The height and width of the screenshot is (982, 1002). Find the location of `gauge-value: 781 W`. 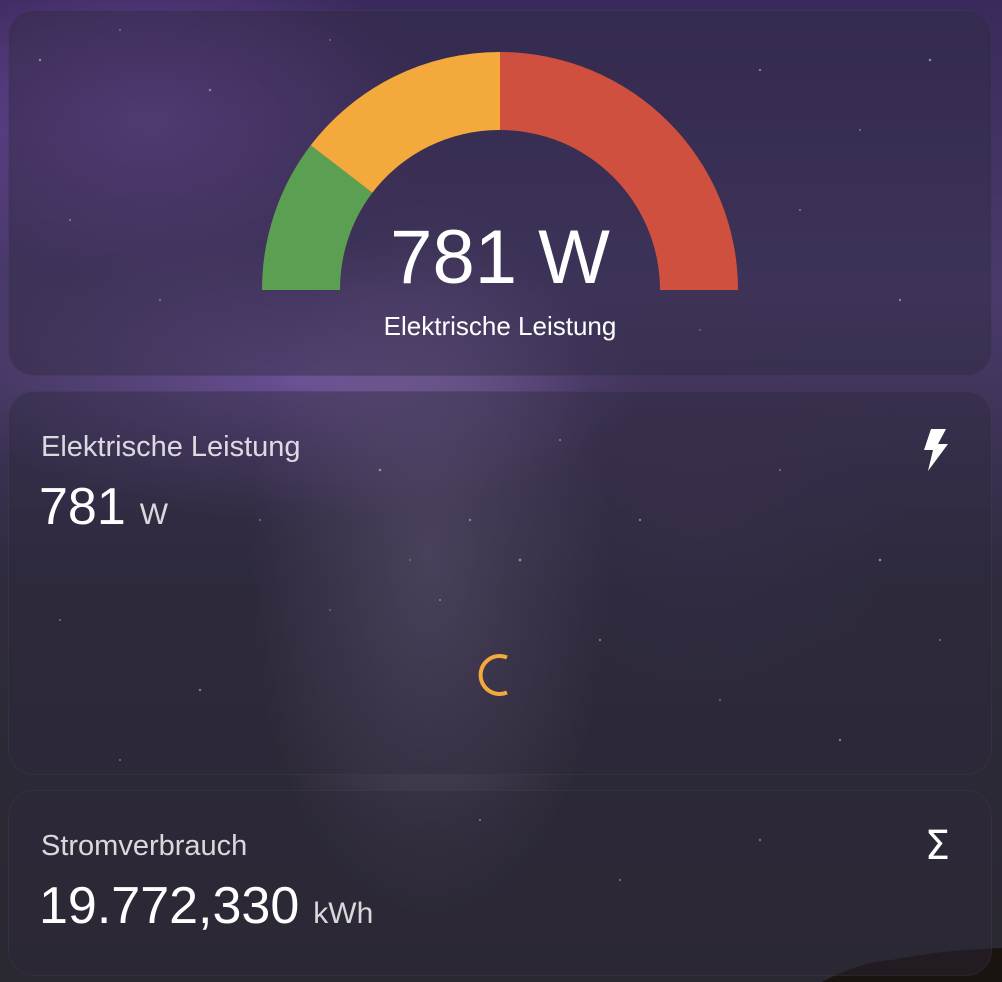

gauge-value: 781 W is located at coordinates (500, 257).